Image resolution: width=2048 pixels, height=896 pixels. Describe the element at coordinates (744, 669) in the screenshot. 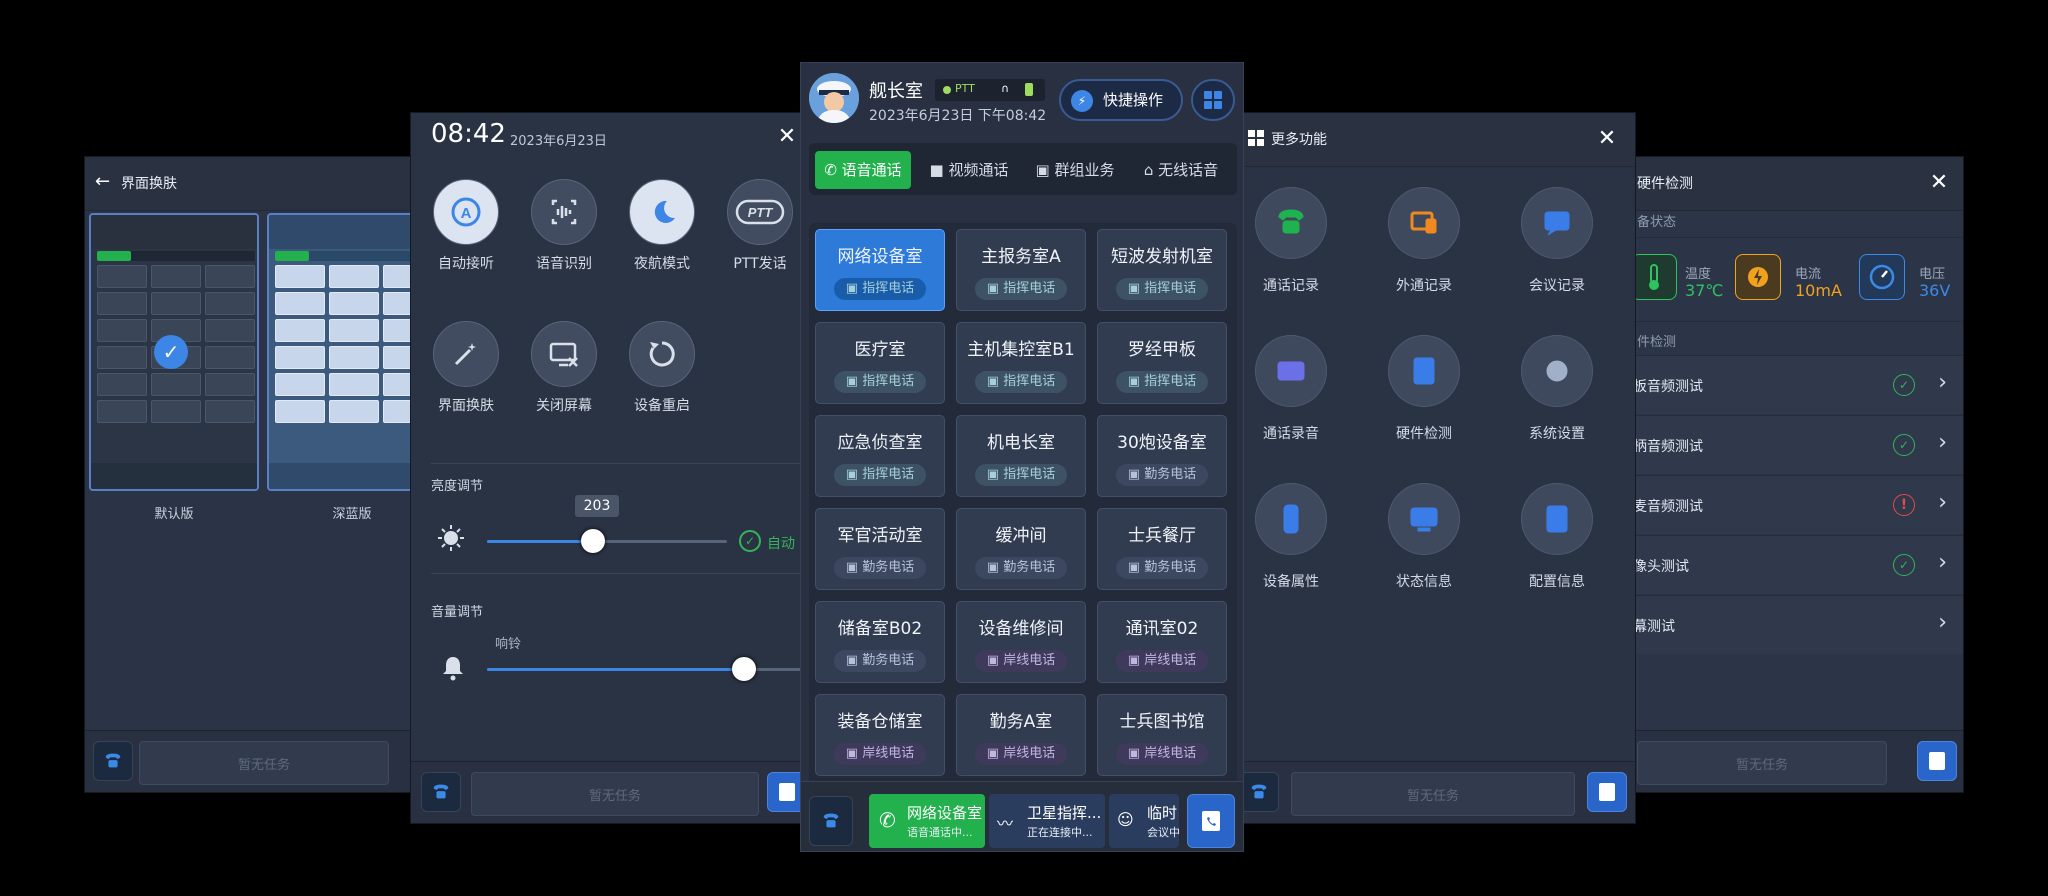

I see `volume-knob` at that location.